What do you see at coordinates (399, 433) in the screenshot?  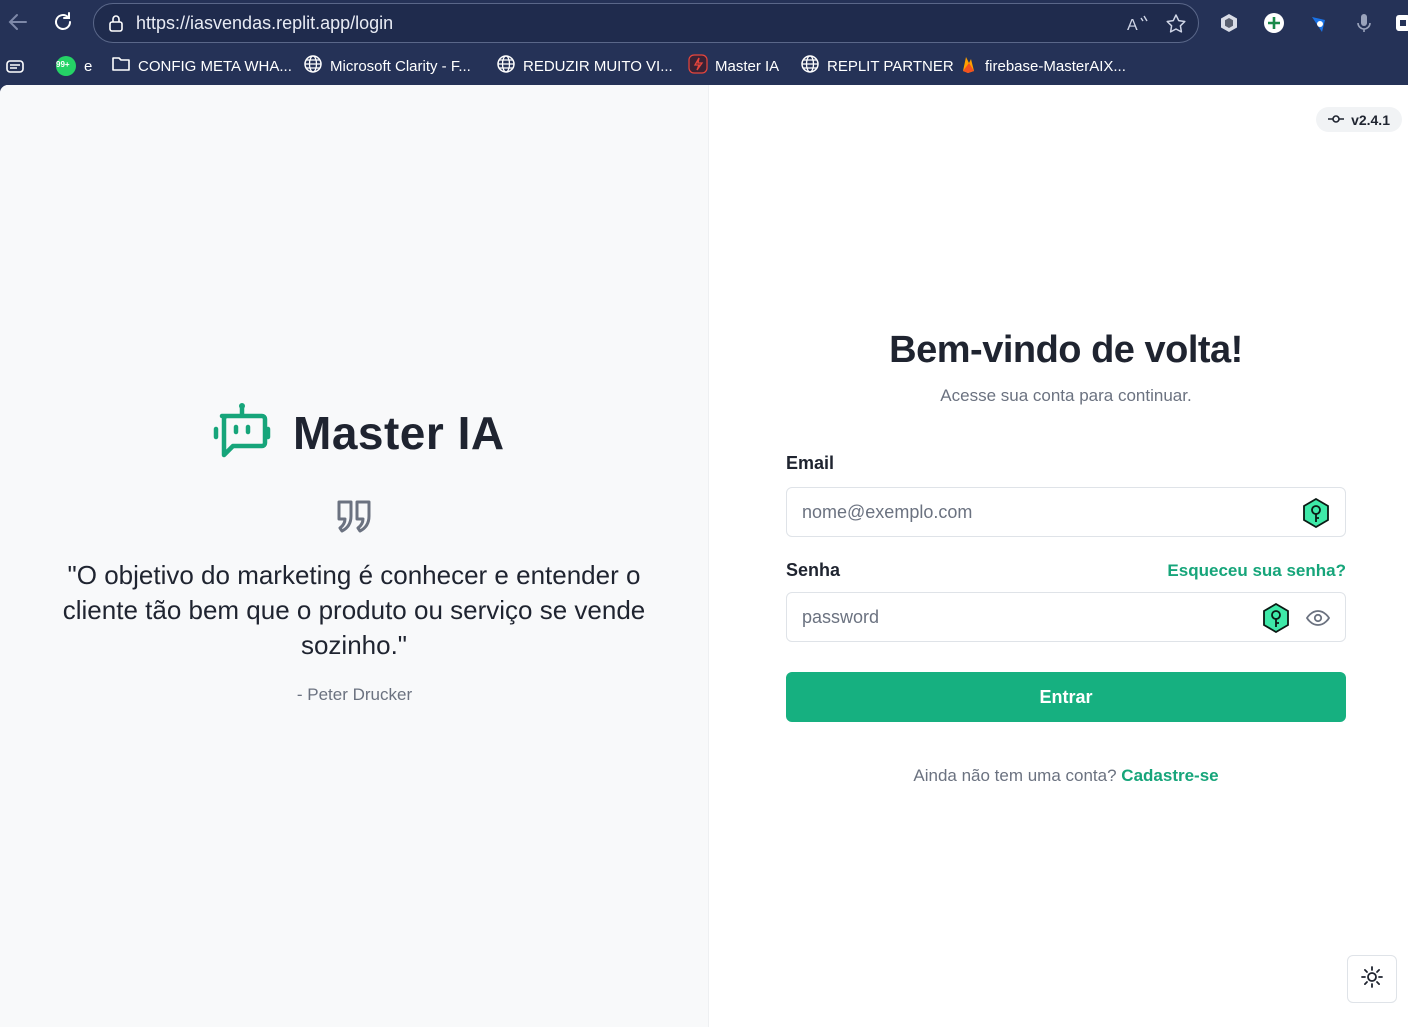 I see `brand-name: Master IA` at bounding box center [399, 433].